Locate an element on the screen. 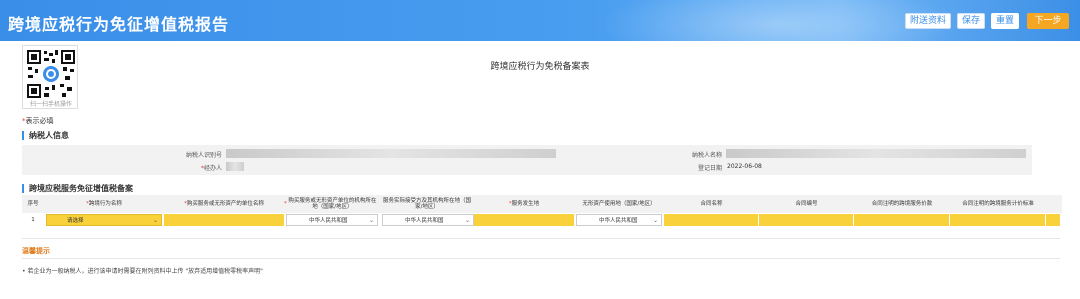 The image size is (1080, 299). col-header-contract-amount: 合同注明的跨境服务价款 is located at coordinates (902, 204).